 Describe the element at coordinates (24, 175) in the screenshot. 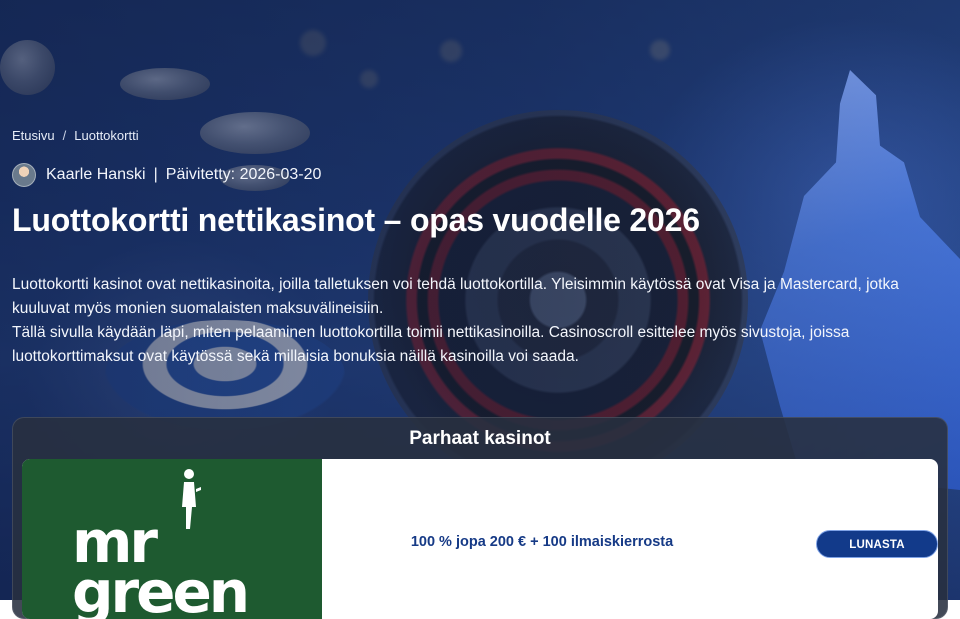

I see `author-avatar` at that location.